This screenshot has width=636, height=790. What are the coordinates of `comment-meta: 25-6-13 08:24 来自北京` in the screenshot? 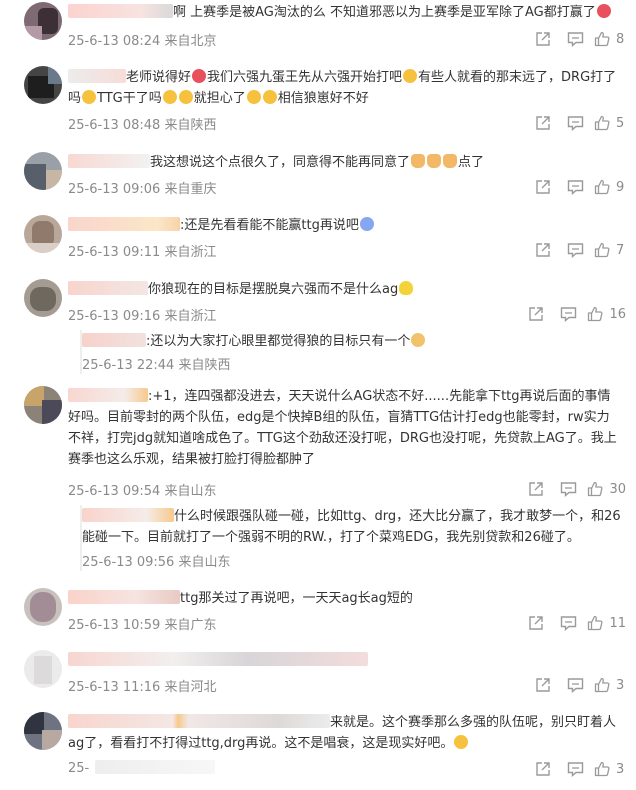 It's located at (142, 39).